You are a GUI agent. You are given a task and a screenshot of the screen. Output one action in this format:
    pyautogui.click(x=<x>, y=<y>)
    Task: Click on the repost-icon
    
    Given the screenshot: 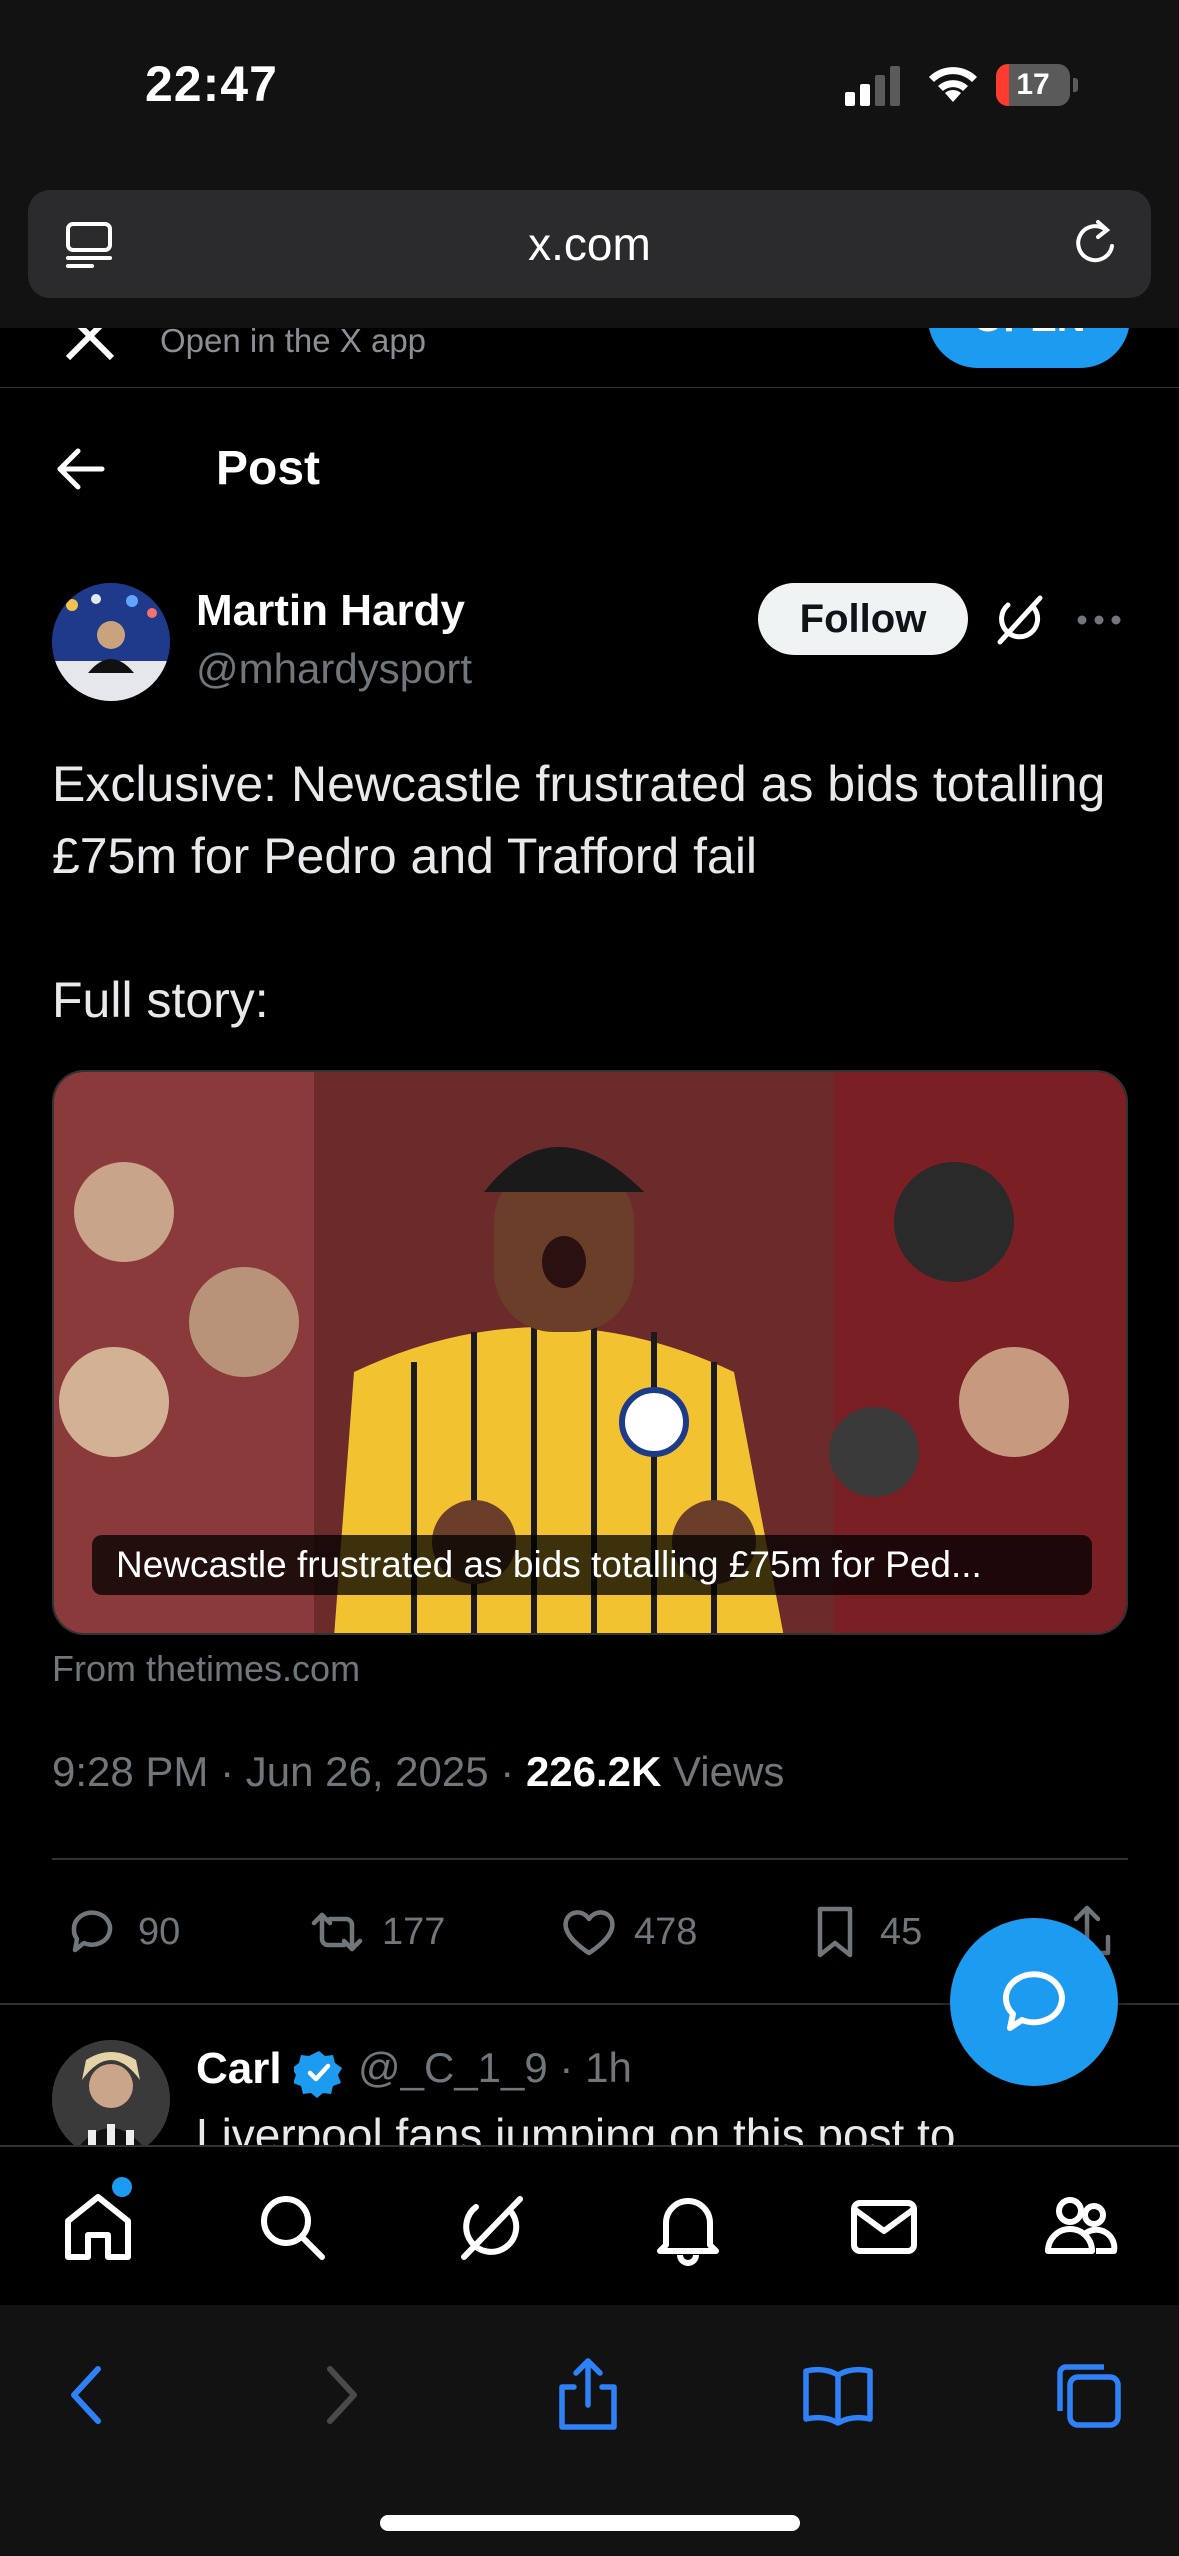 What is the action you would take?
    pyautogui.click(x=337, y=1932)
    